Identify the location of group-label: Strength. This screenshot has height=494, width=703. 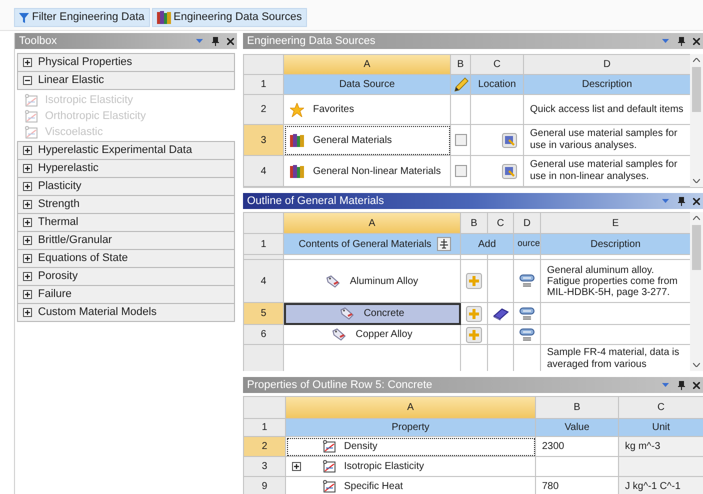
(59, 204).